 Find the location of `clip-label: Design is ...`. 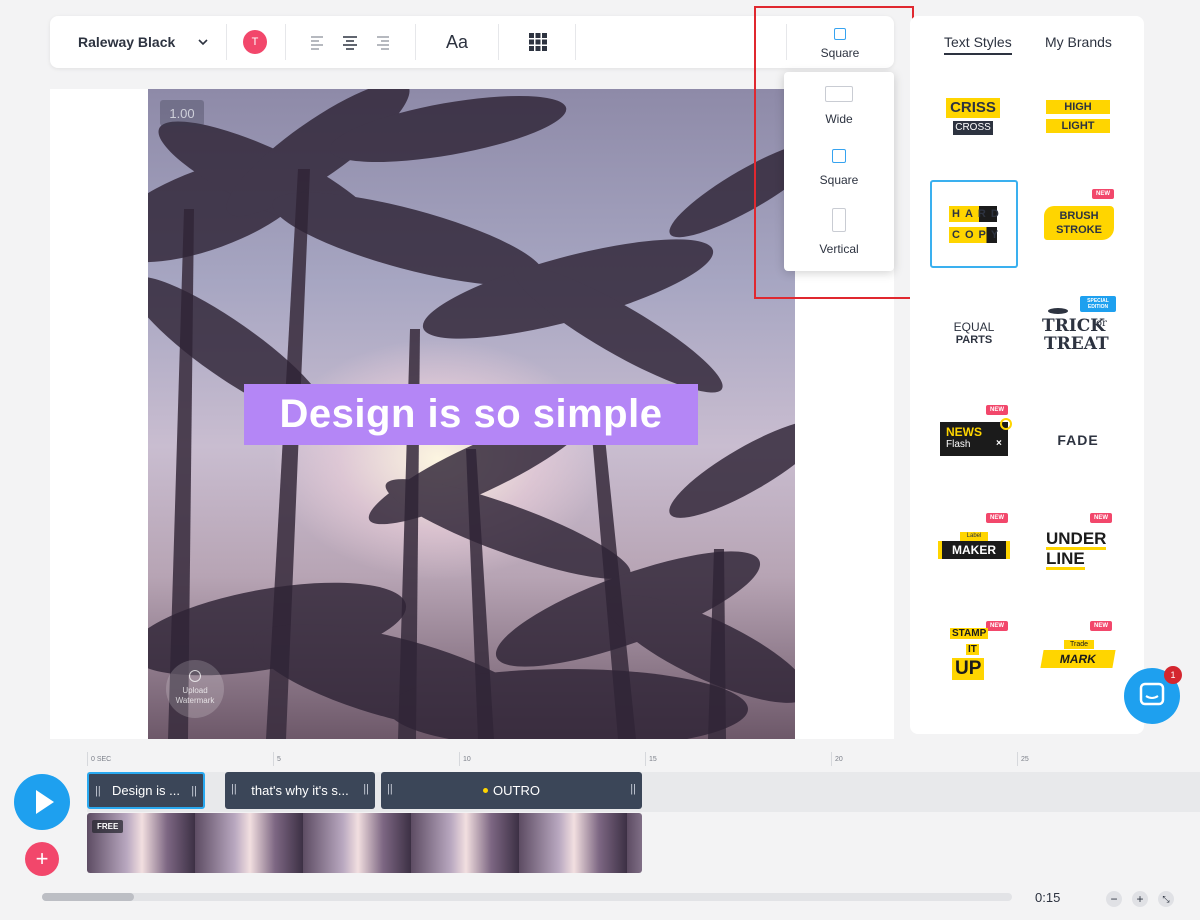

clip-label: Design is ... is located at coordinates (146, 790).